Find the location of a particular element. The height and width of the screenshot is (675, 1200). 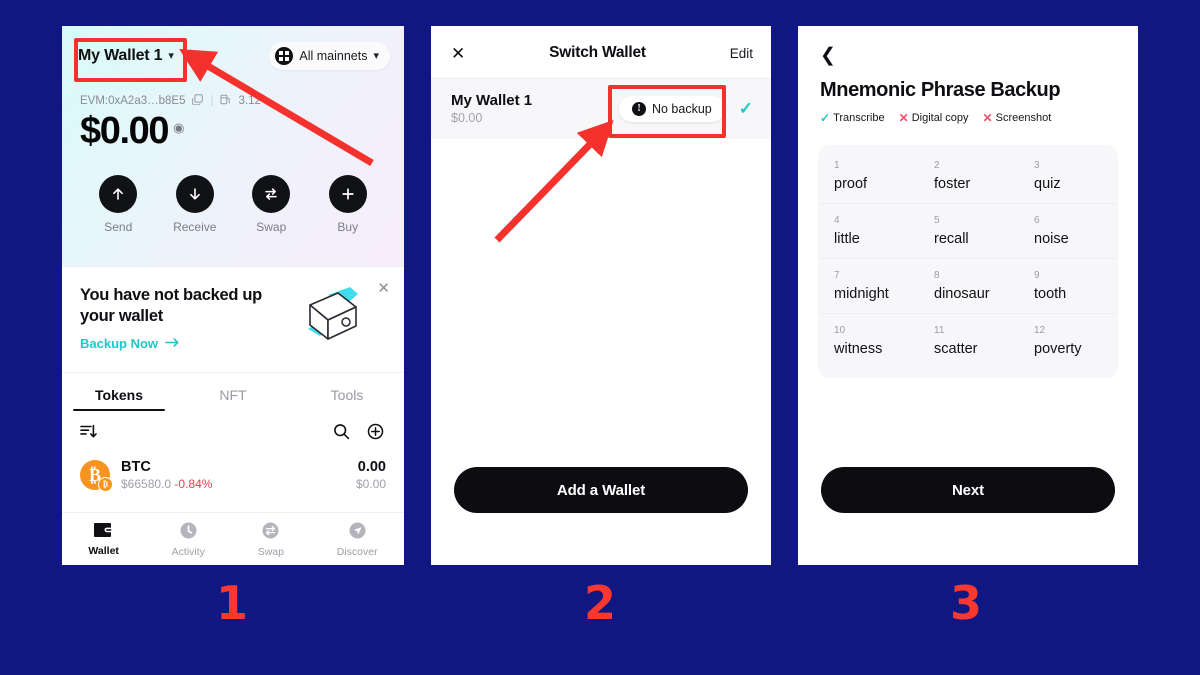

mnemonic-word: midnight is located at coordinates (861, 294).